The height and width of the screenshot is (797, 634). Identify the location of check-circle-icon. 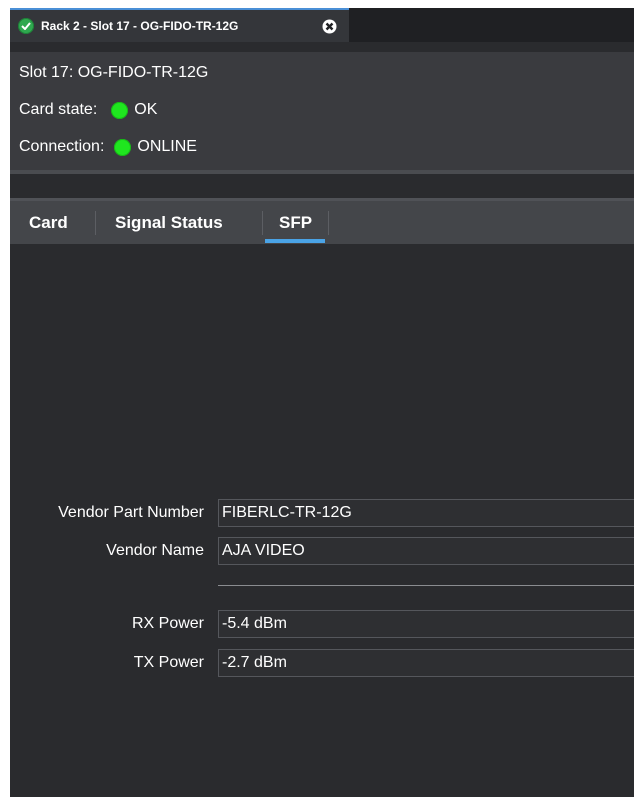
(26, 26).